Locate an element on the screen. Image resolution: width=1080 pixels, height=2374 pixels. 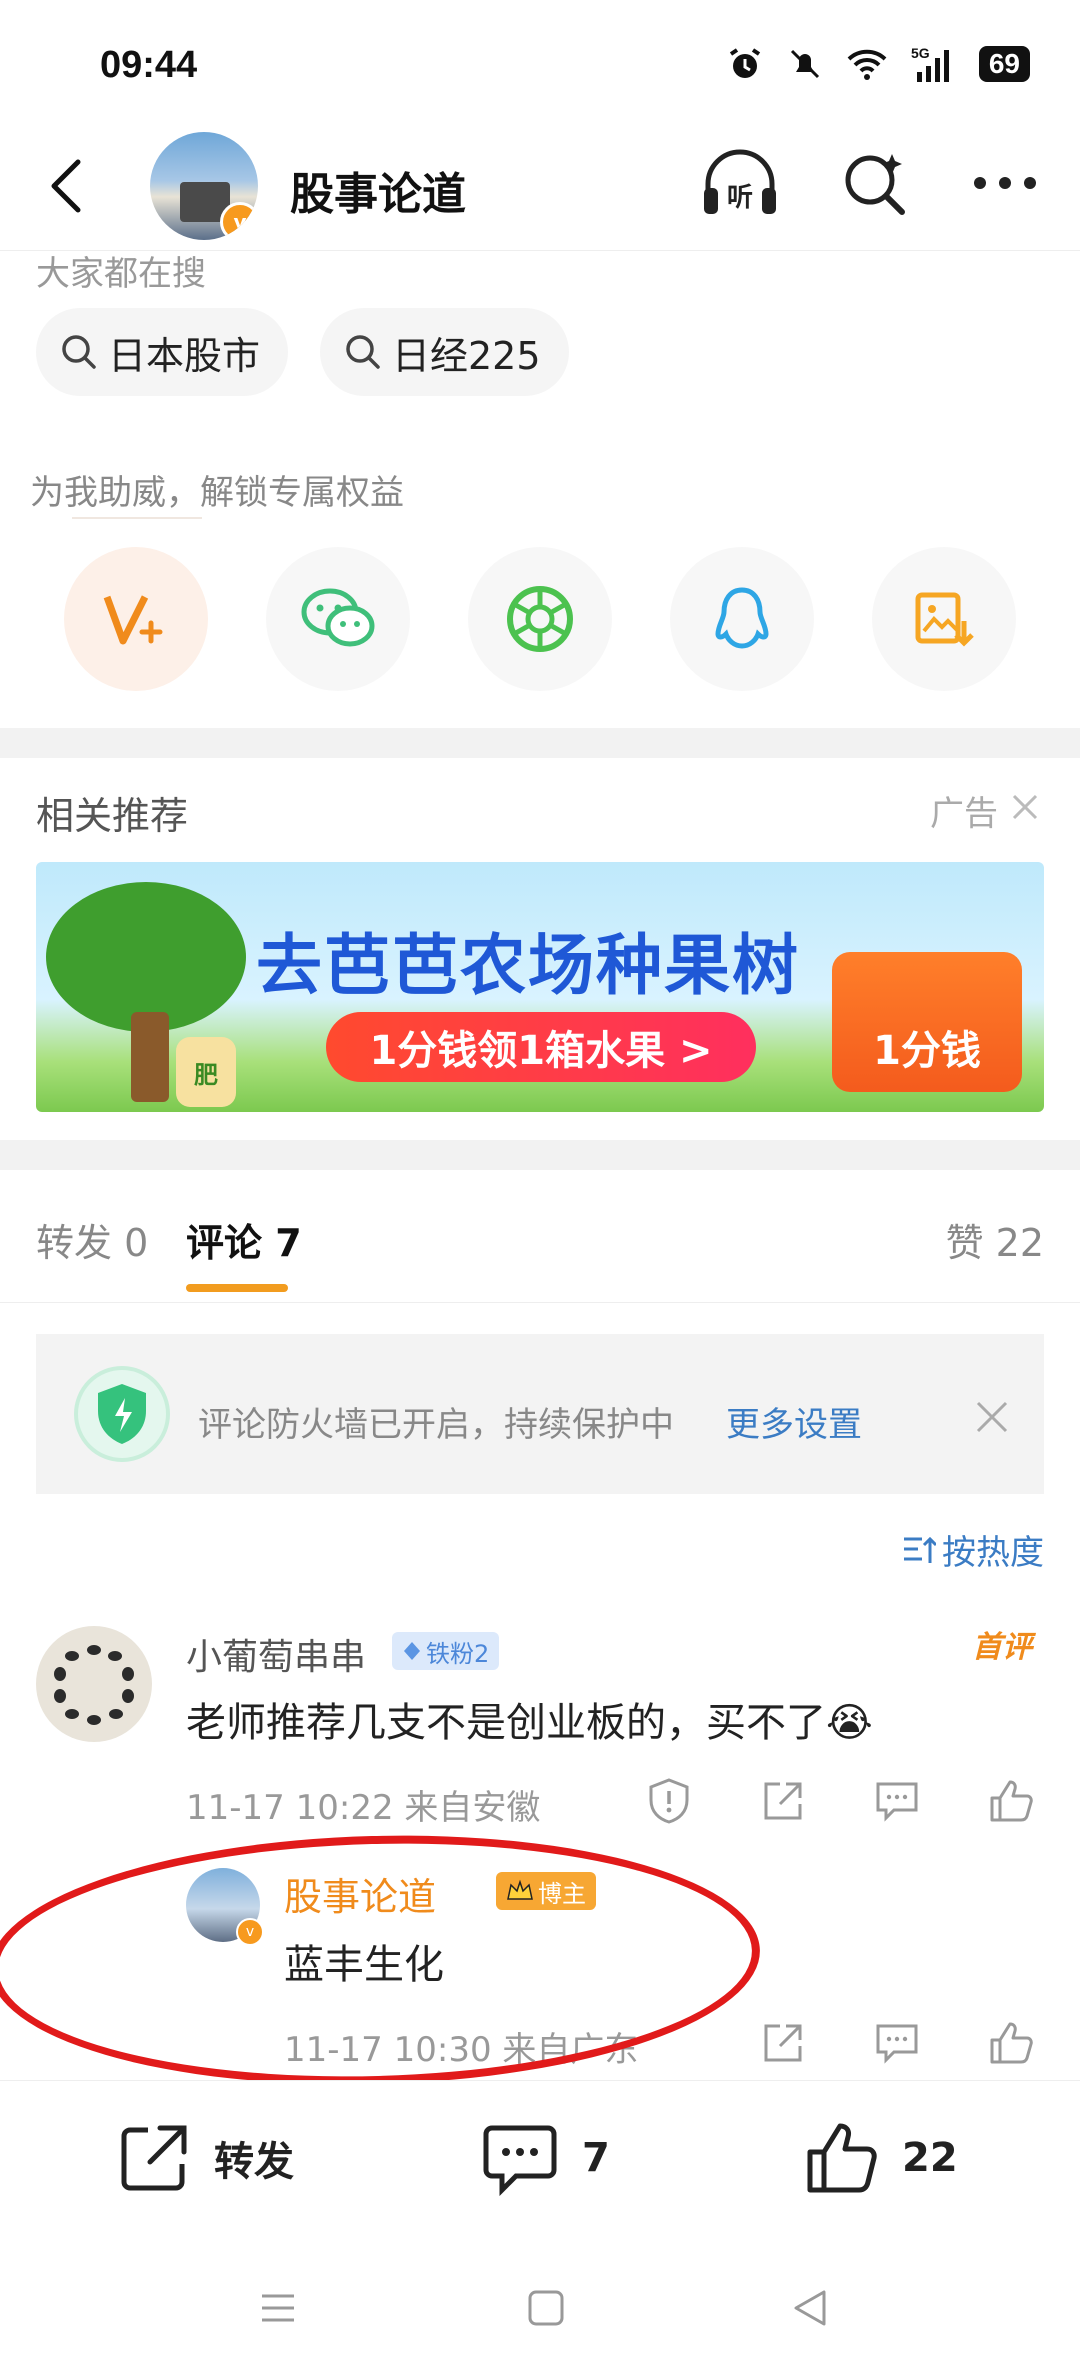
headphones-listen-icon: 听 is located at coordinates (740, 181).